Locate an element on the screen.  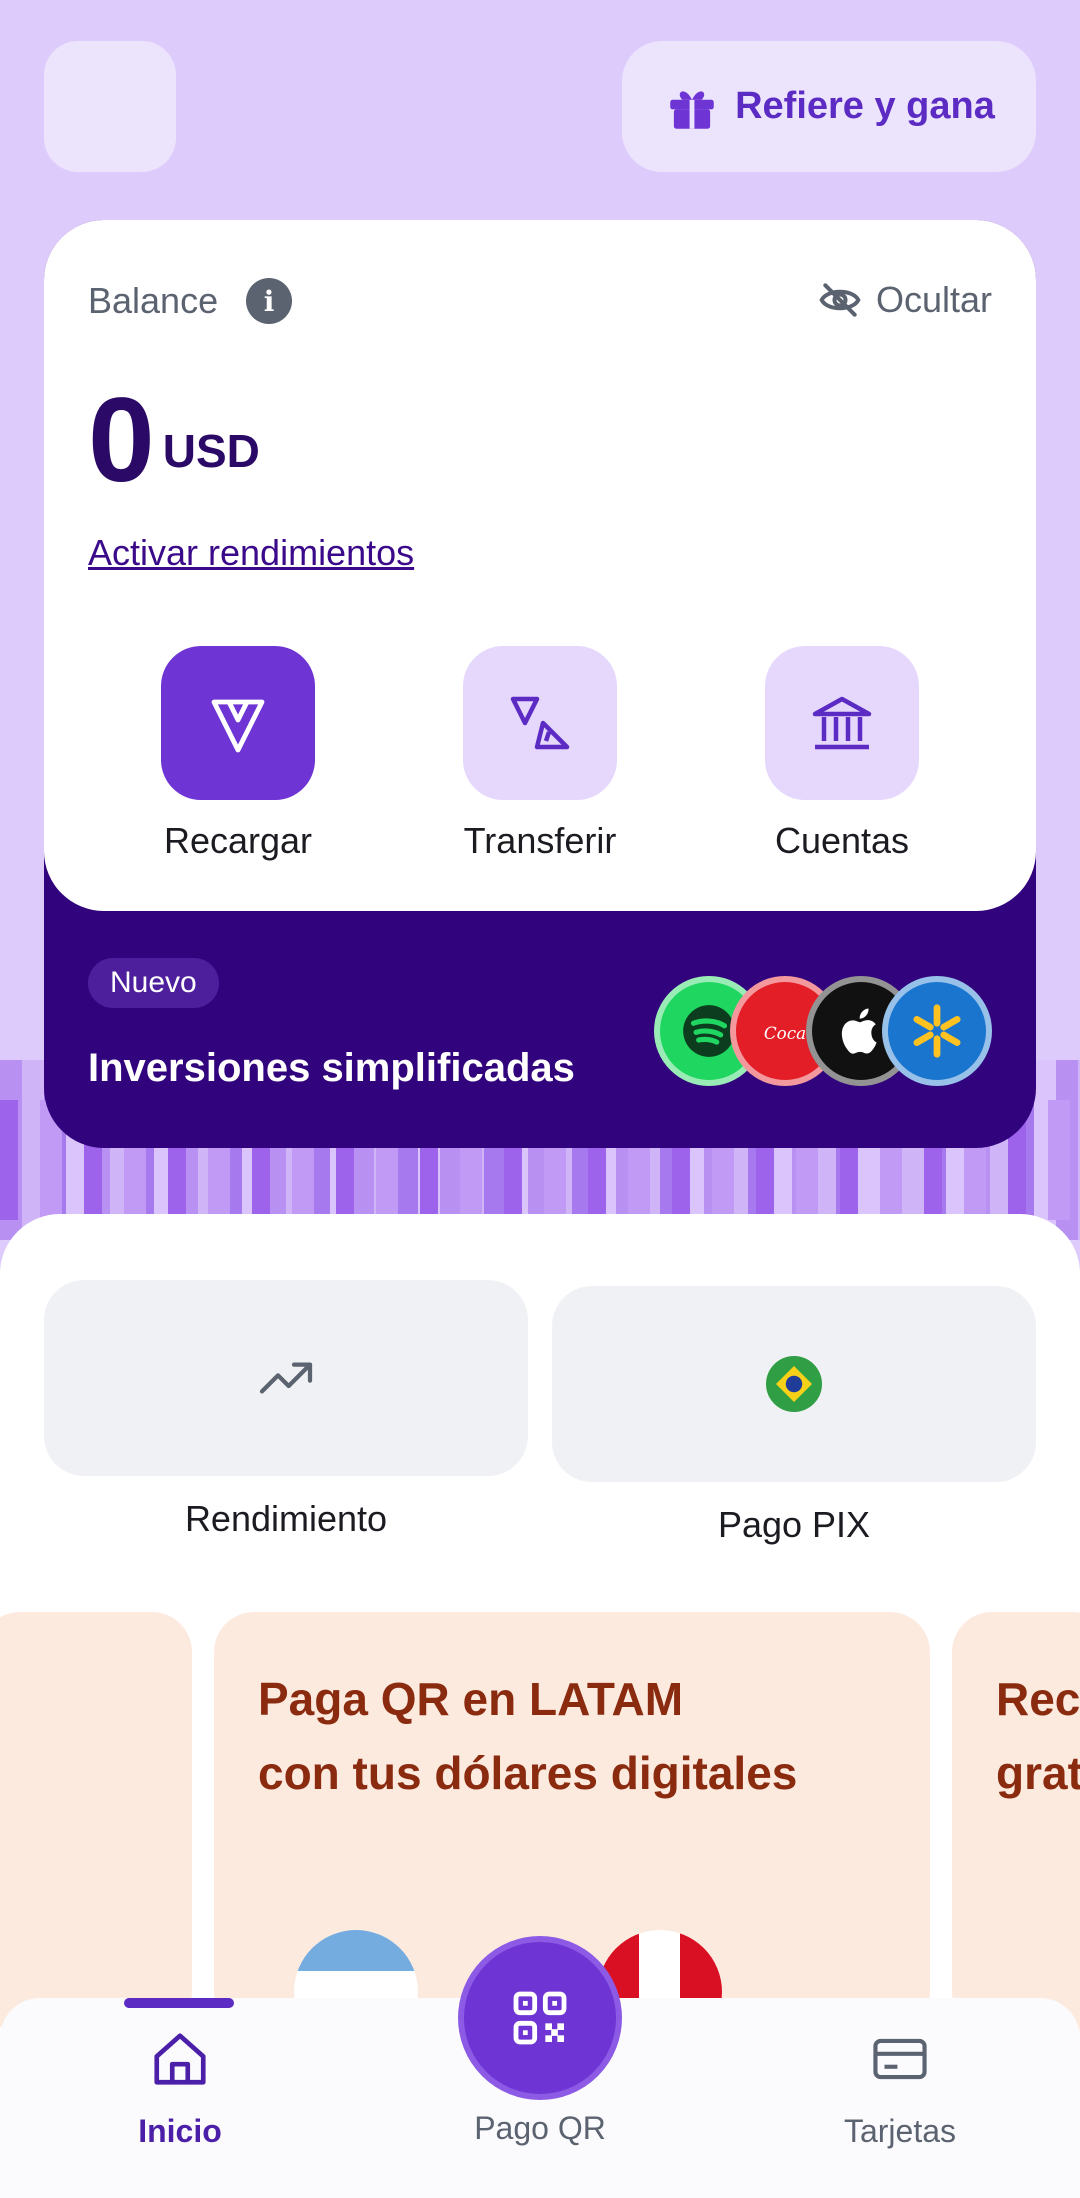
yield-tile is located at coordinates (286, 1378).